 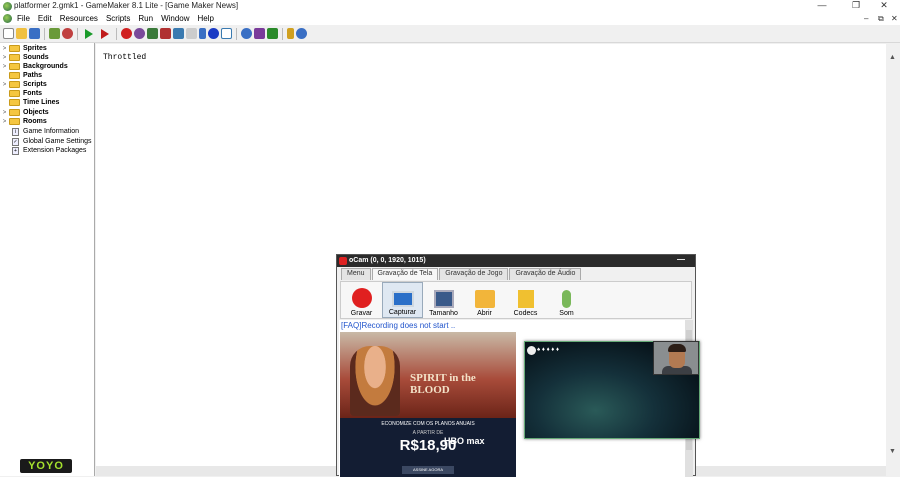 I want to click on ad-cta-button: ASSINE AGORA, so click(x=428, y=470).